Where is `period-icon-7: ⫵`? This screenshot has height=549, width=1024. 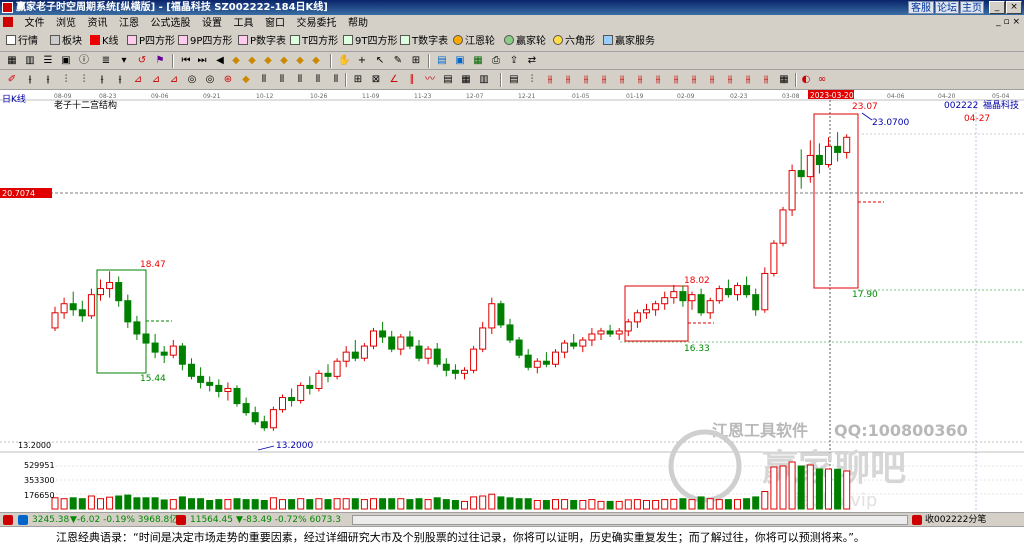 period-icon-7: ⫵ is located at coordinates (622, 80).